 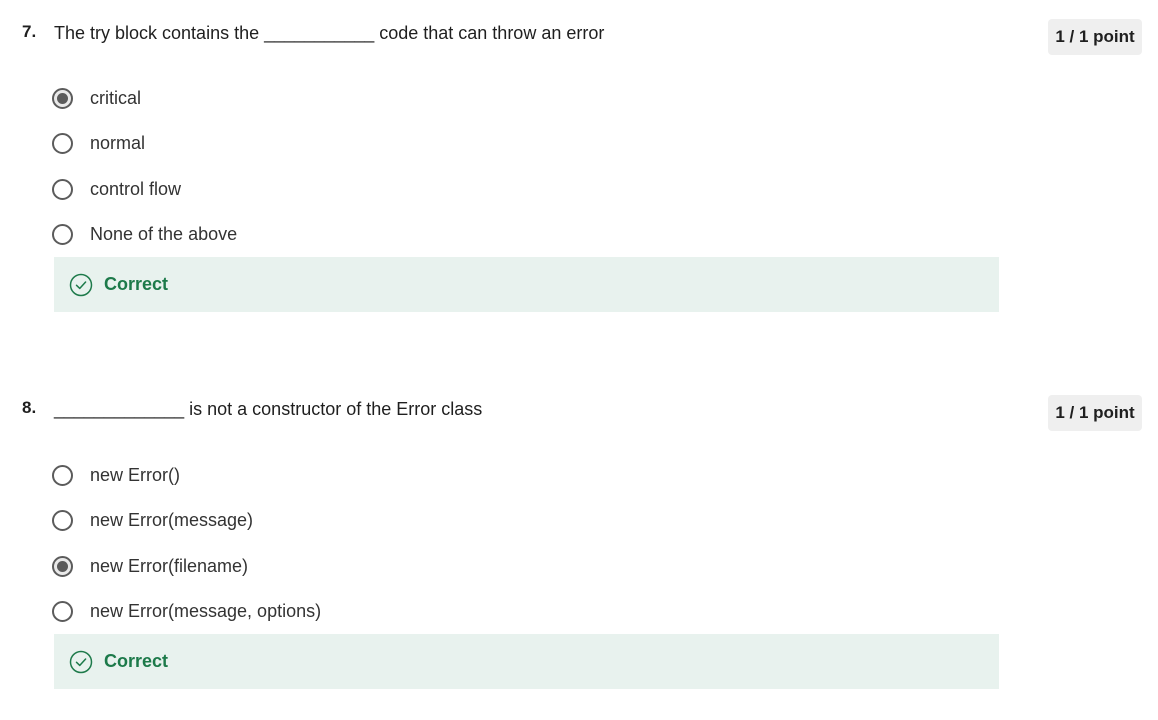 What do you see at coordinates (118, 143) in the screenshot?
I see `option-label: normal` at bounding box center [118, 143].